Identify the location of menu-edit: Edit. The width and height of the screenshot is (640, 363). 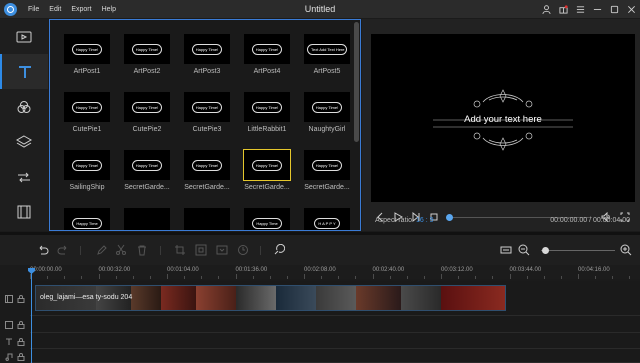
(55, 9).